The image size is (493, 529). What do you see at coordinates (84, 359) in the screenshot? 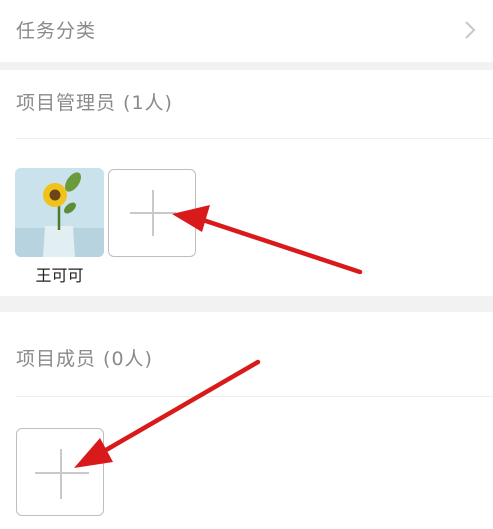
I see `members-title: 项目成员 (0人)` at bounding box center [84, 359].